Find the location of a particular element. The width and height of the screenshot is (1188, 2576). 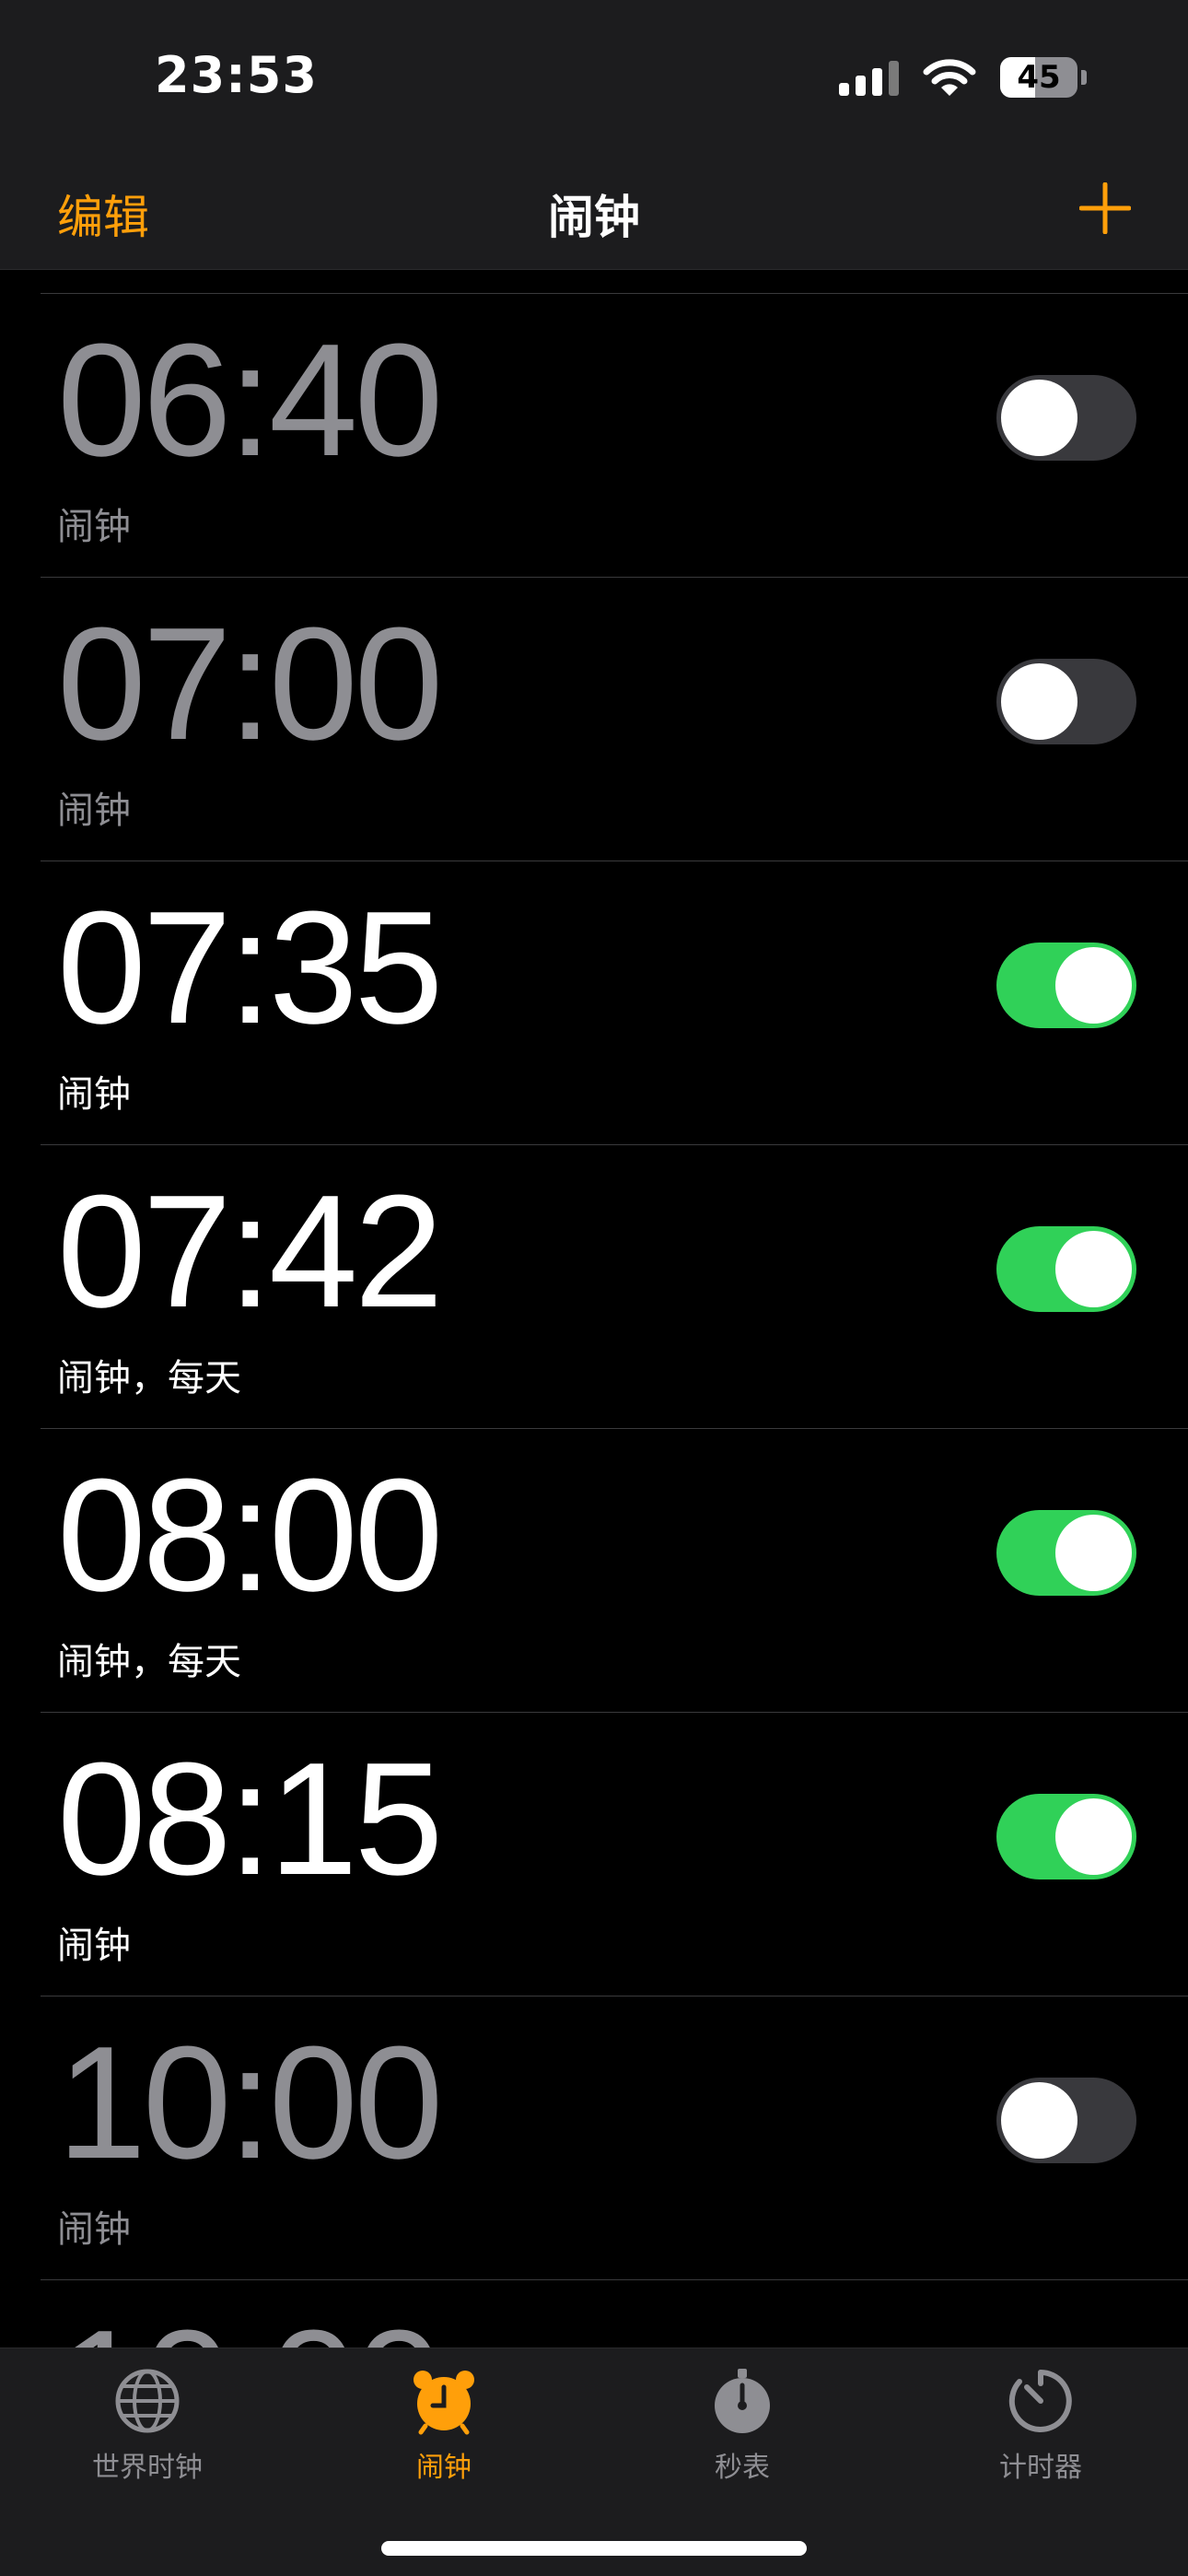

tab-world-clock: 世界时钟 is located at coordinates (147, 2426).